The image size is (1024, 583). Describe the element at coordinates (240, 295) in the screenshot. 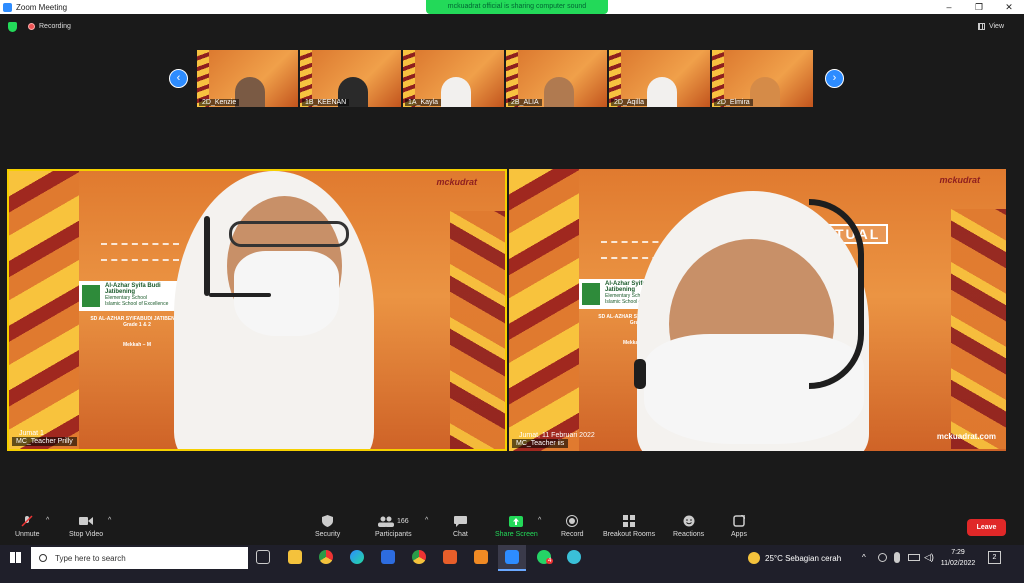

I see `headset-mic` at that location.